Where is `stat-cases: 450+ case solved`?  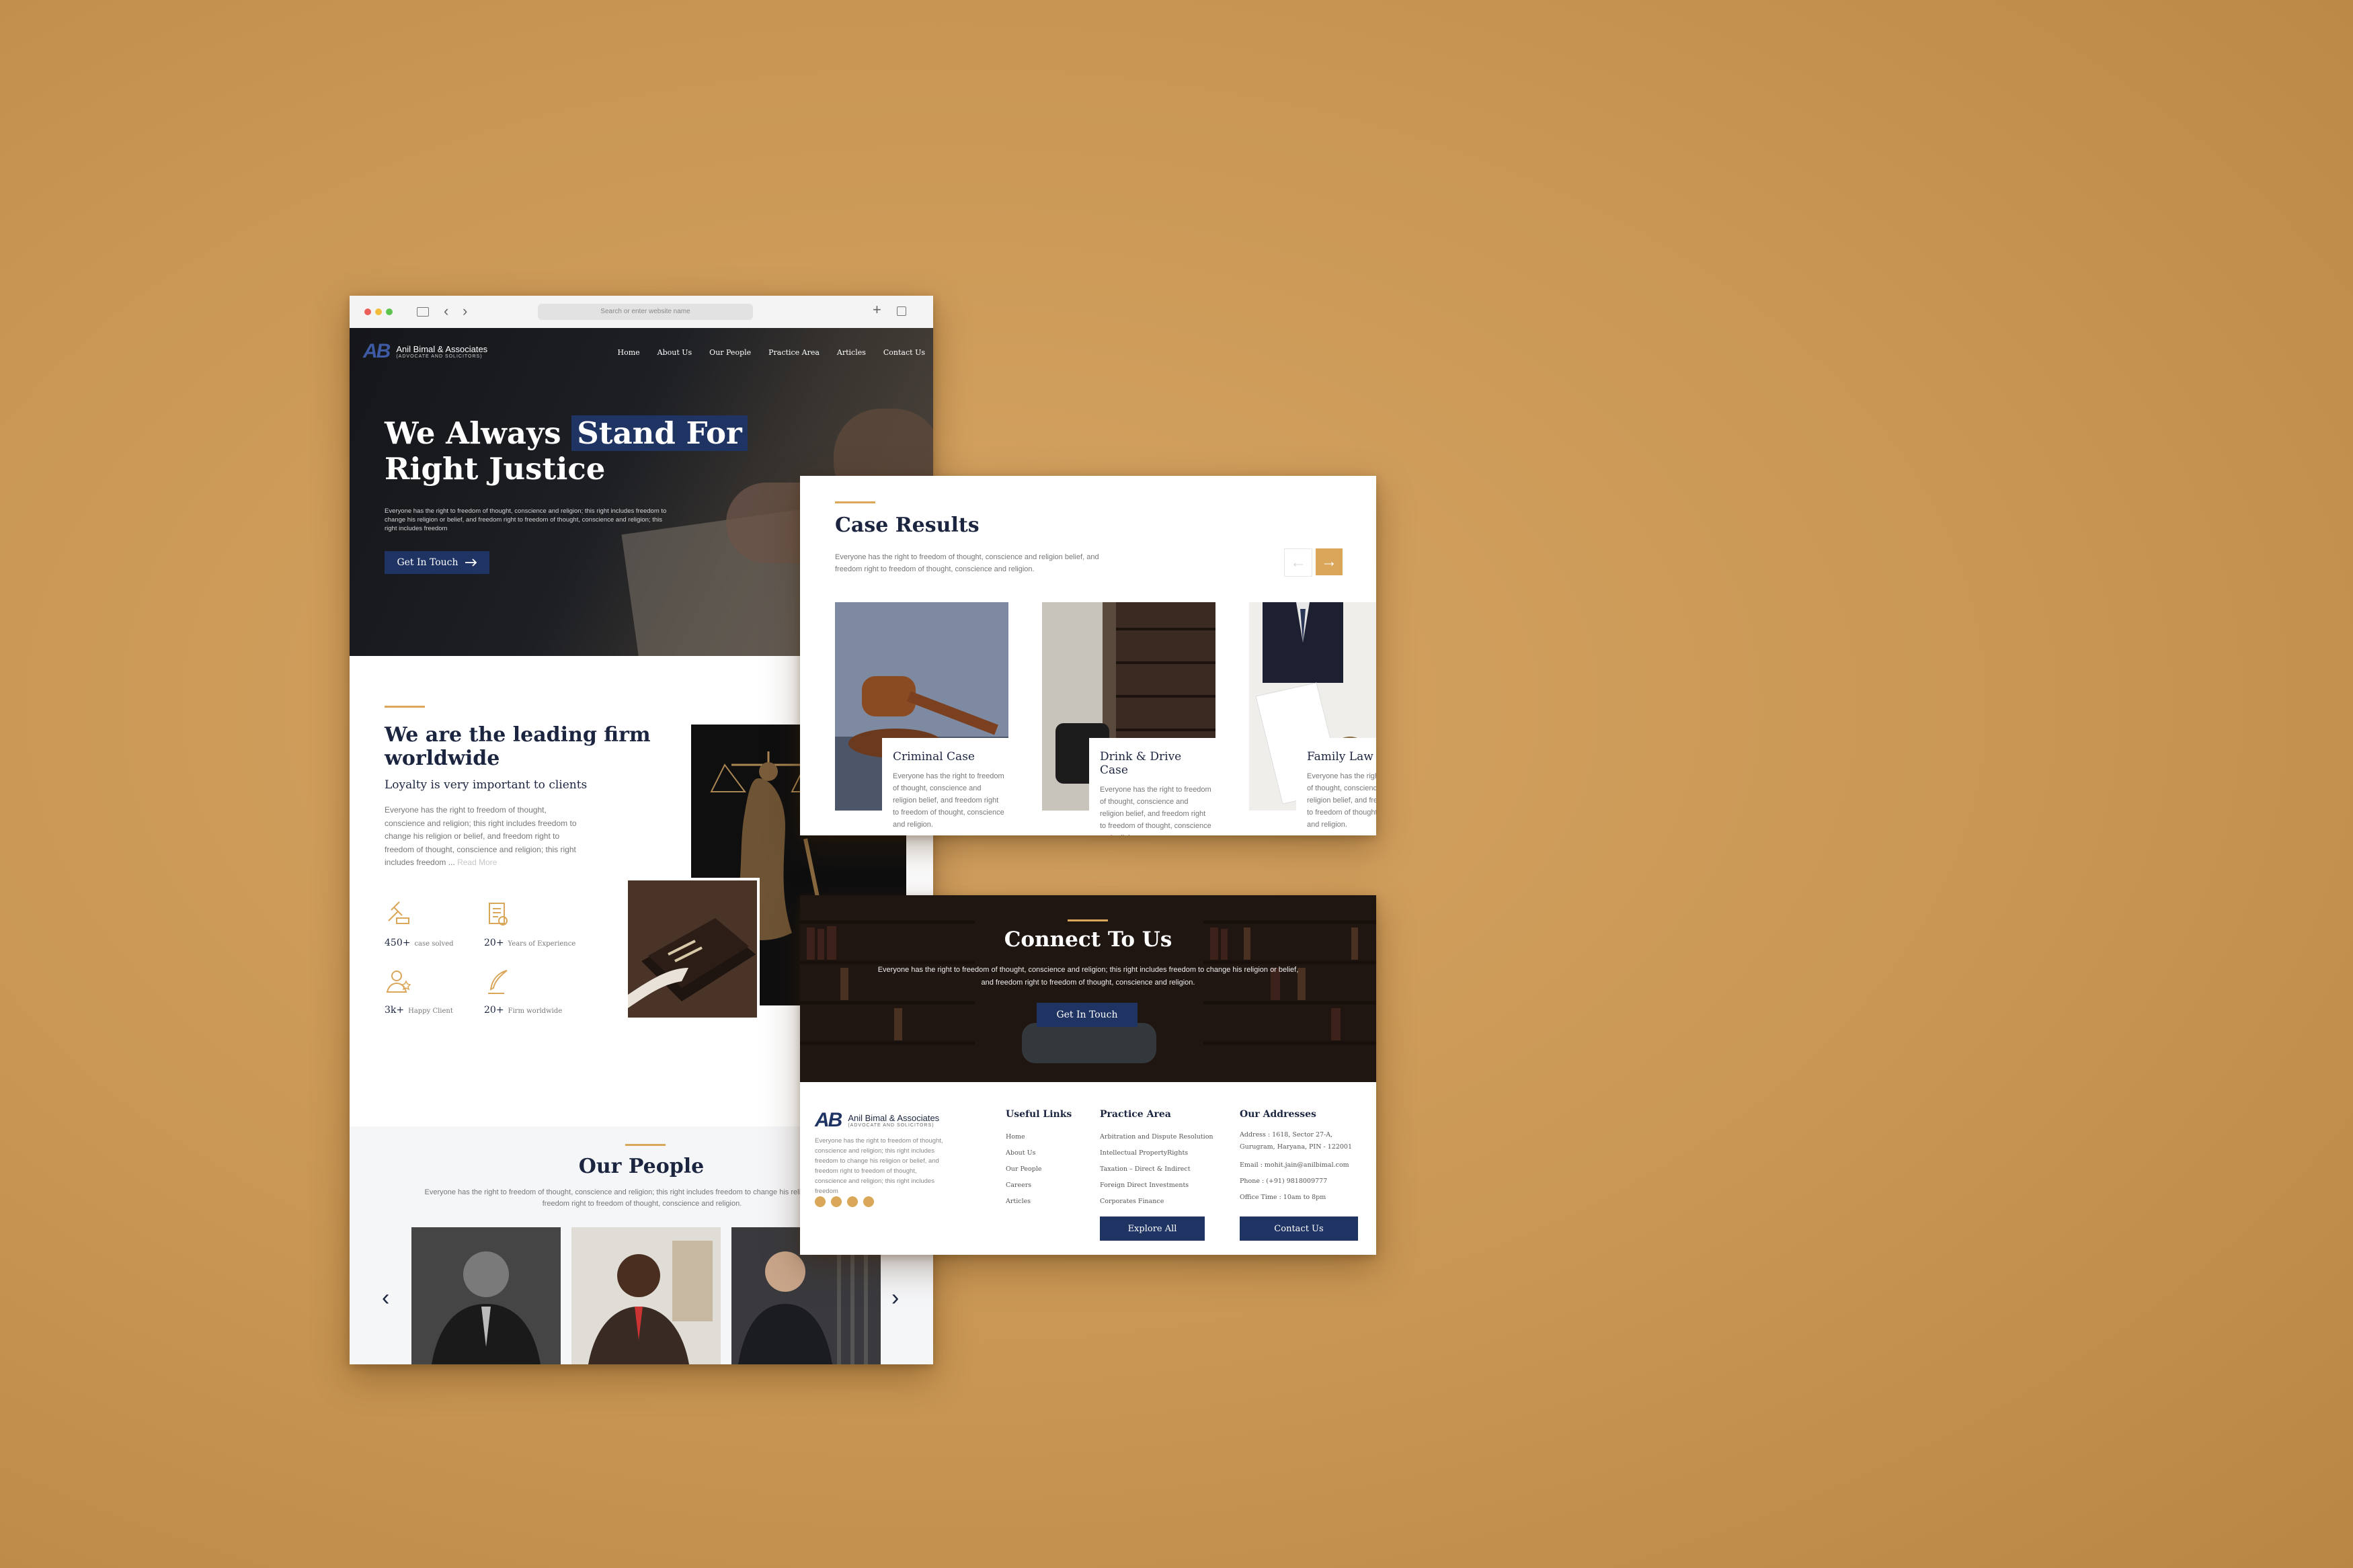
stat-cases: 450+ case solved is located at coordinates (435, 925).